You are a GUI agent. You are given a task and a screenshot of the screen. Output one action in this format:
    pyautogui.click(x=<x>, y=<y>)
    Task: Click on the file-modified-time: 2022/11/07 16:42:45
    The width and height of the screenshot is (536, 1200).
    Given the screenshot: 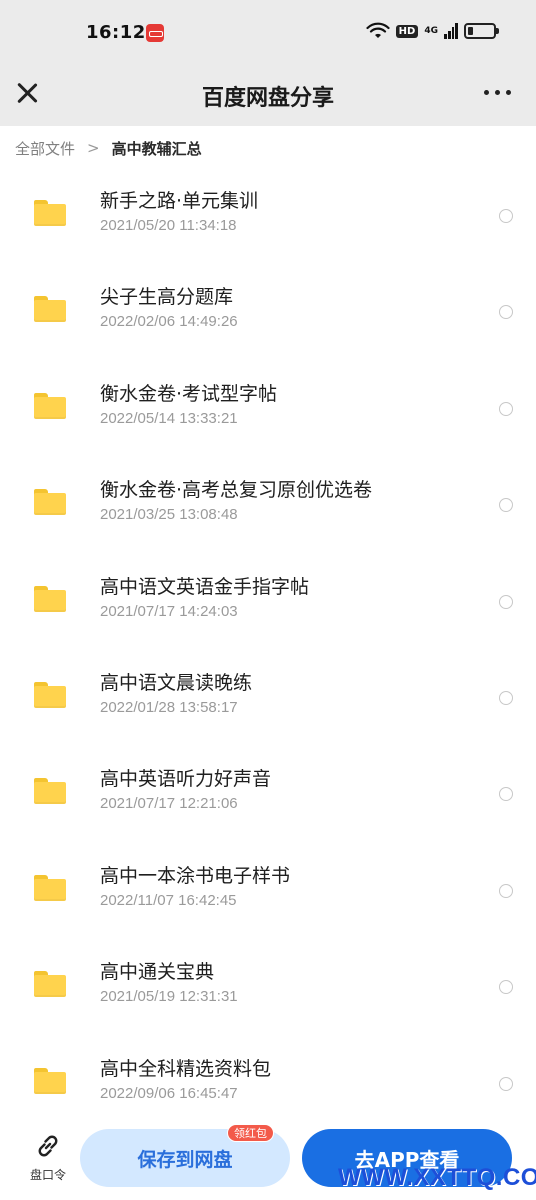 What is the action you would take?
    pyautogui.click(x=168, y=900)
    